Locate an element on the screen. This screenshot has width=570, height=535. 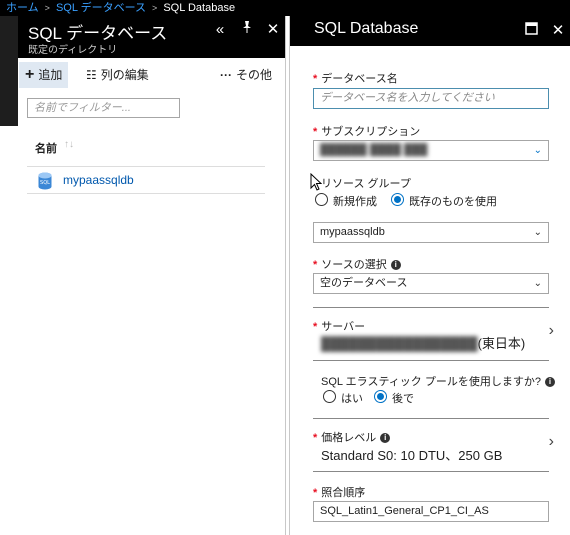
radio-create-new-label: 新規作成 is located at coordinates (355, 202).